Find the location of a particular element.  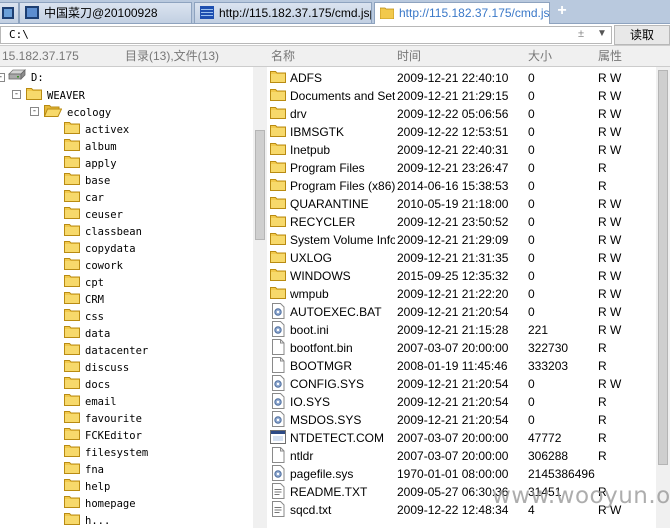

tree-item-apply: apply is located at coordinates (90, 162).